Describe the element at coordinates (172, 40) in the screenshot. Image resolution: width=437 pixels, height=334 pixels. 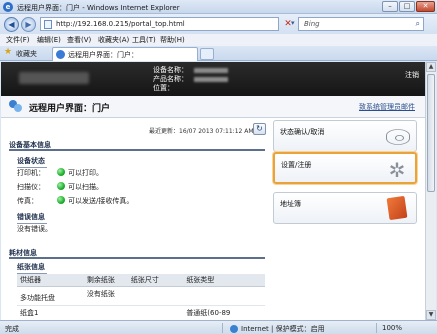
I see `menu-help: 帮助(H)` at that location.